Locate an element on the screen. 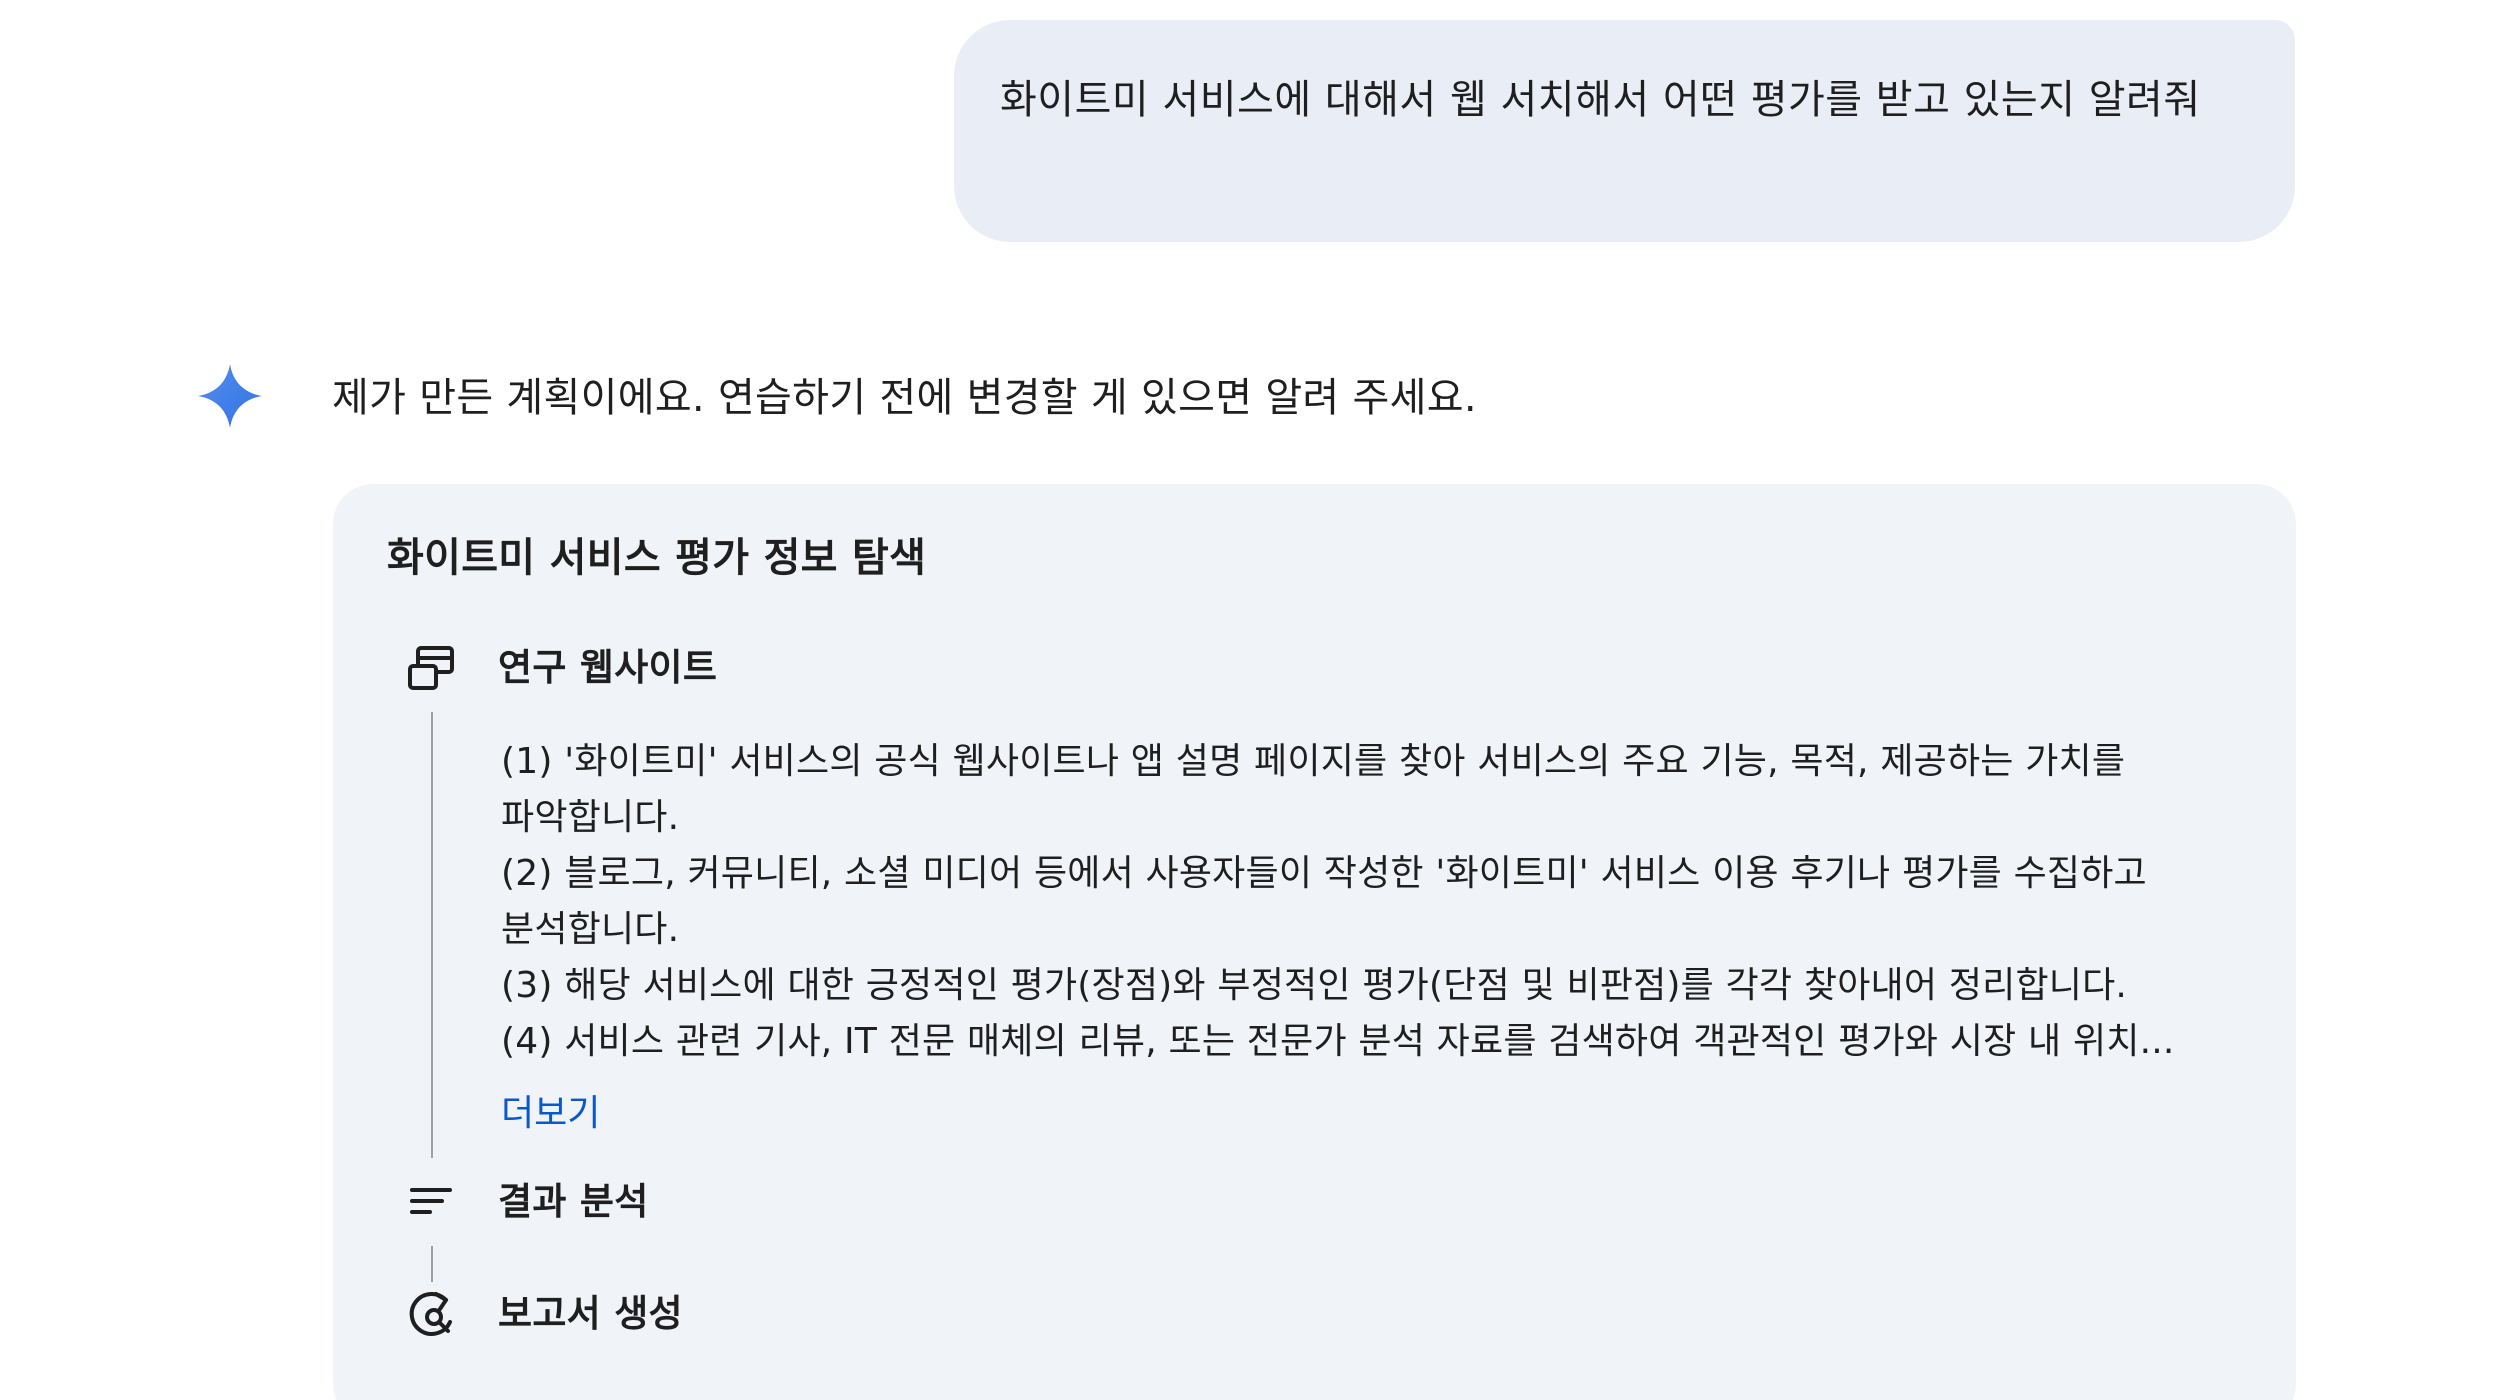 The height and width of the screenshot is (1400, 2520). step-label-create-report: 보고서 생성 is located at coordinates (590, 1313).